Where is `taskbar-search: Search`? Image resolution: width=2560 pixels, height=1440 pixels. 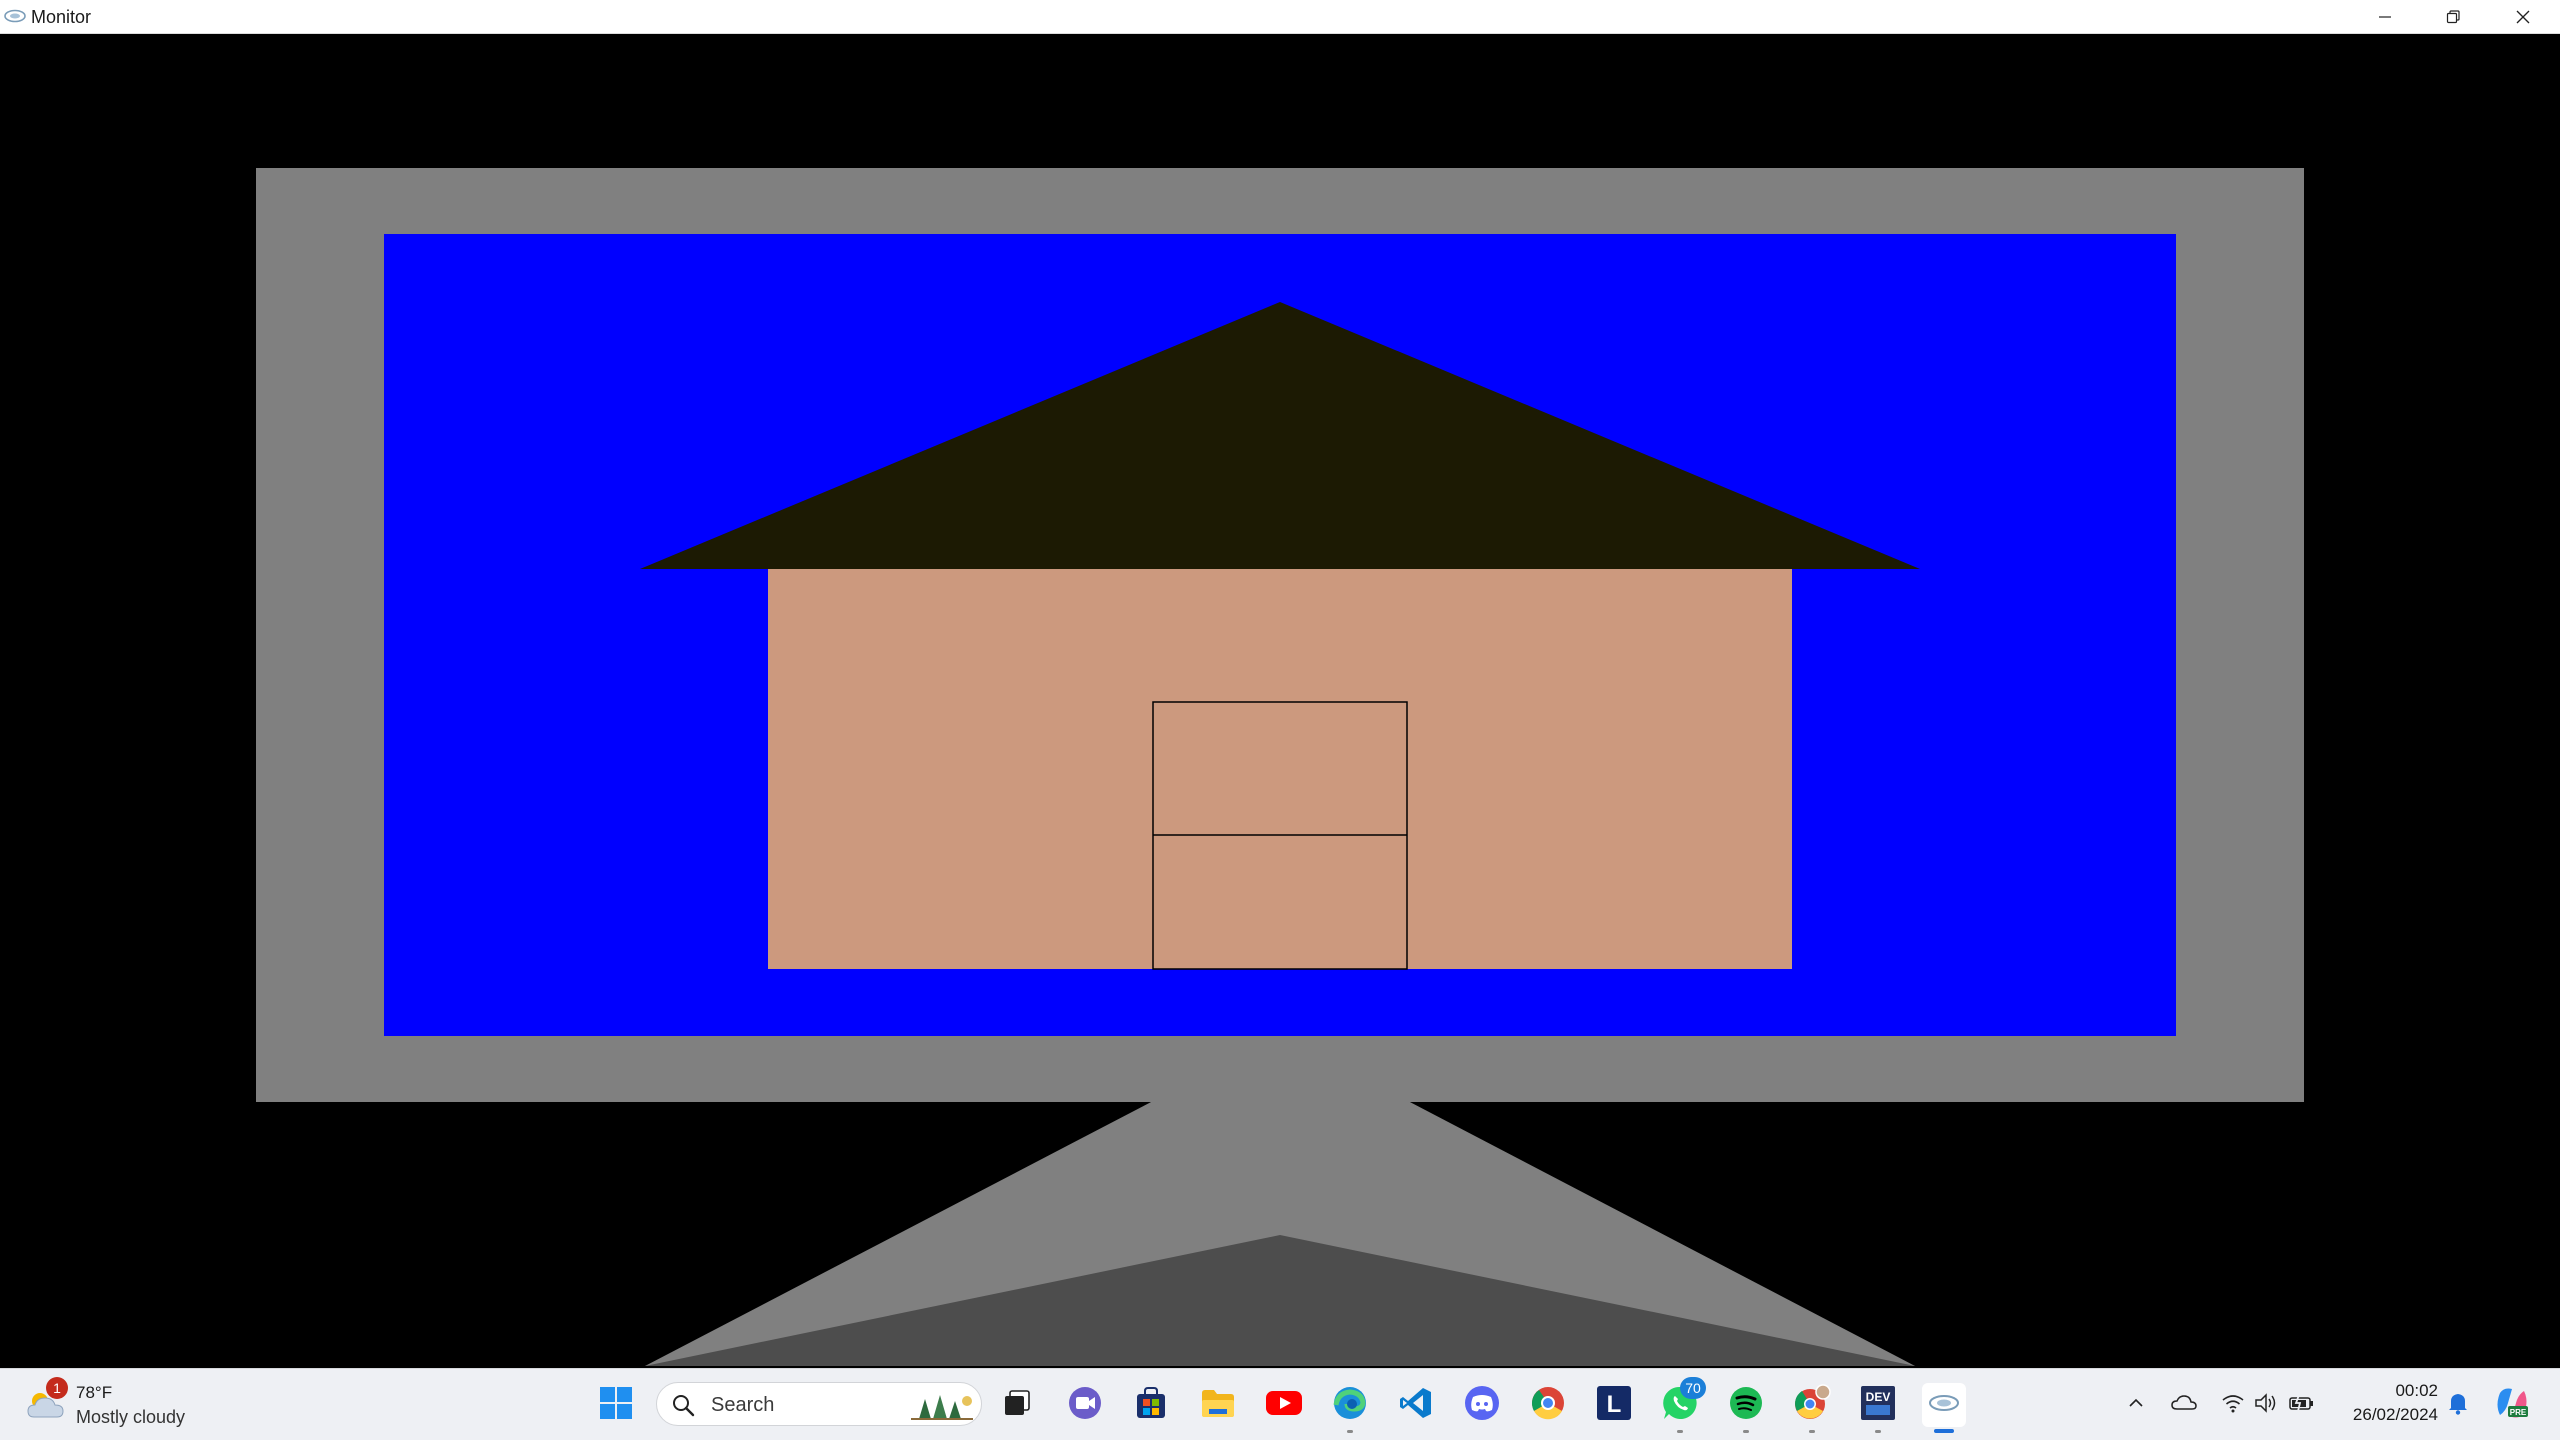 taskbar-search: Search is located at coordinates (819, 1404).